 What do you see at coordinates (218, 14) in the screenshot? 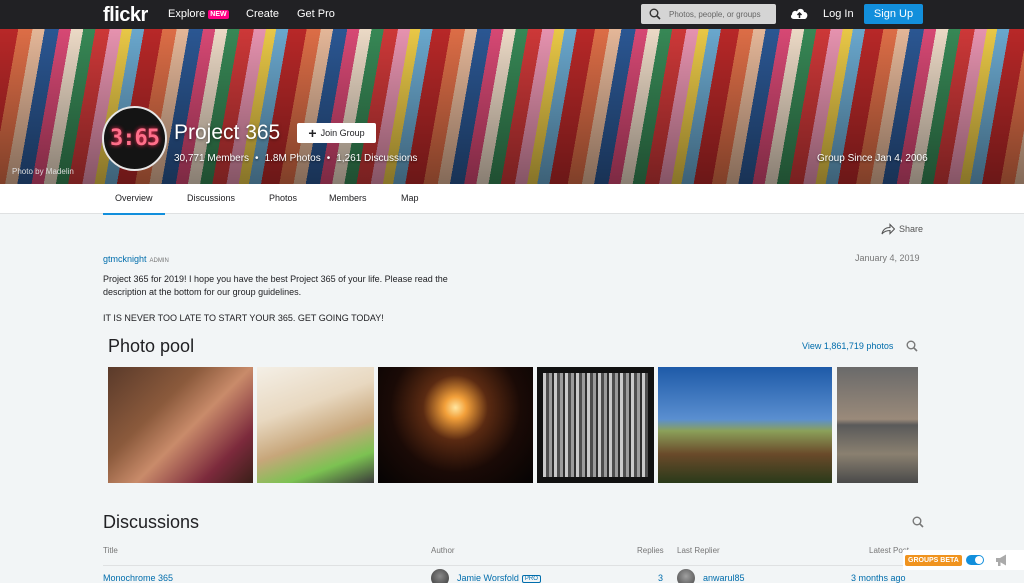
I see `new-badge: NEW` at bounding box center [218, 14].